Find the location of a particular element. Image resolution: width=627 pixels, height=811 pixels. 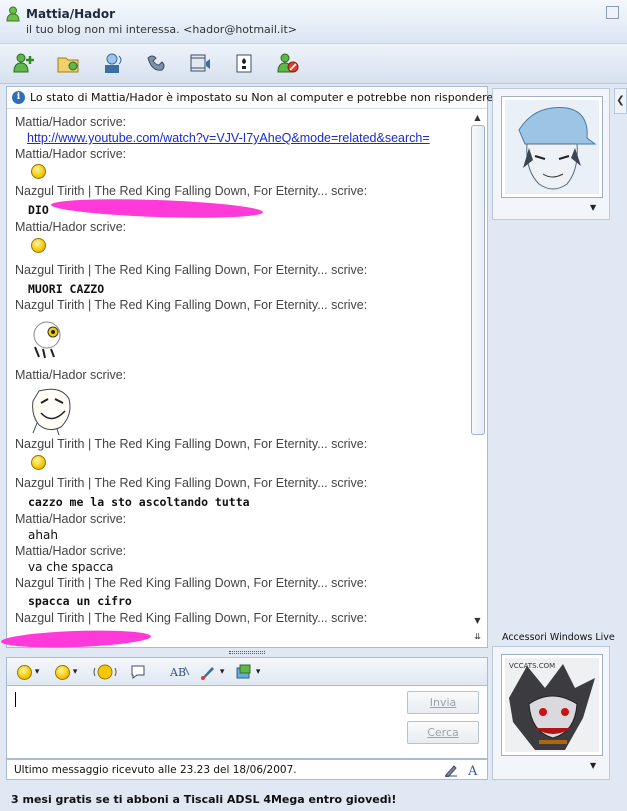

avatar-menu-chevron-down-icon: ▼ is located at coordinates (593, 207).